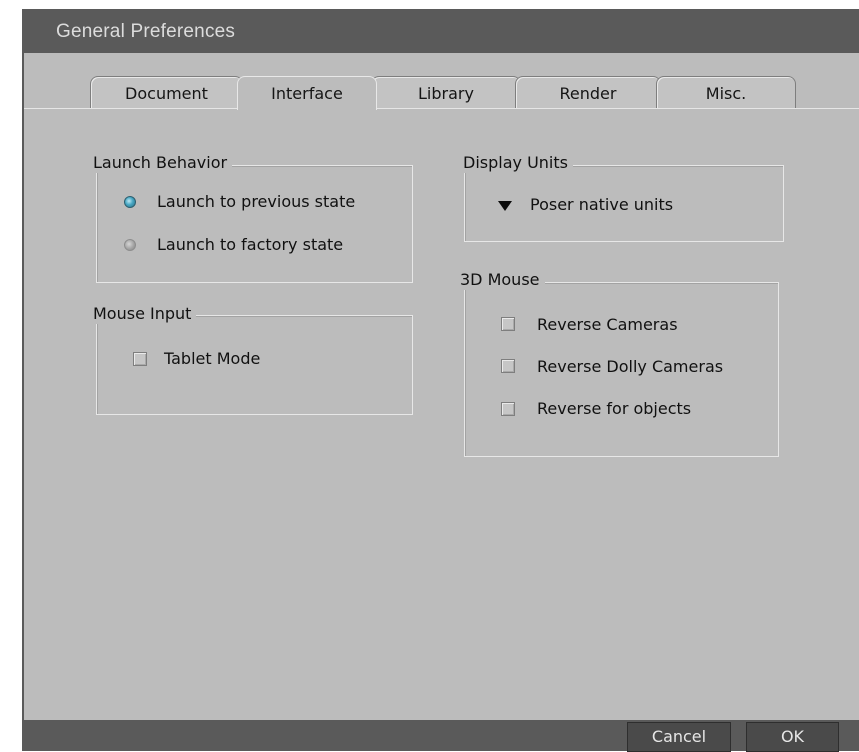  What do you see at coordinates (614, 409) in the screenshot?
I see `reverse-objects-label: Reverse for objects` at bounding box center [614, 409].